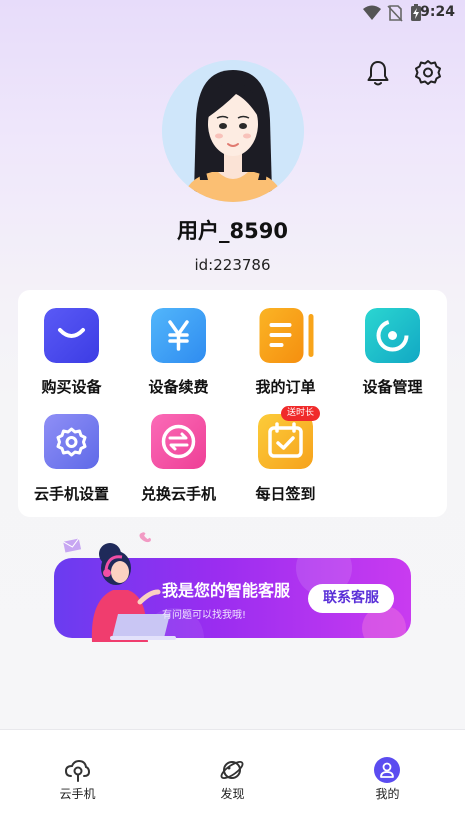 The height and width of the screenshot is (826, 465). I want to click on user-id: id:223786, so click(232, 265).